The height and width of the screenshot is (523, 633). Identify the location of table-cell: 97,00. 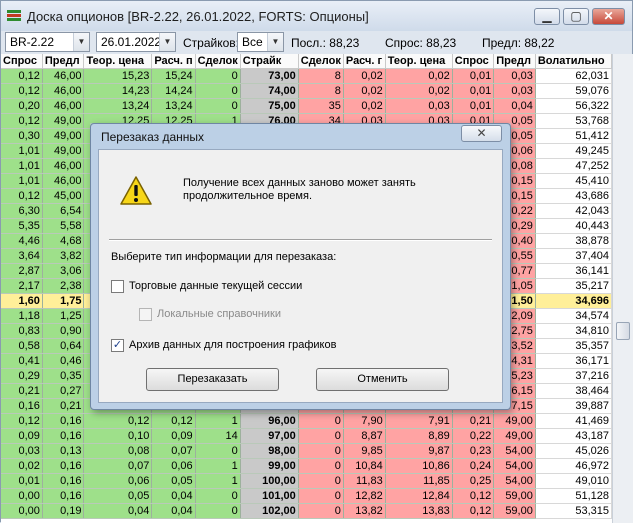
(269, 436).